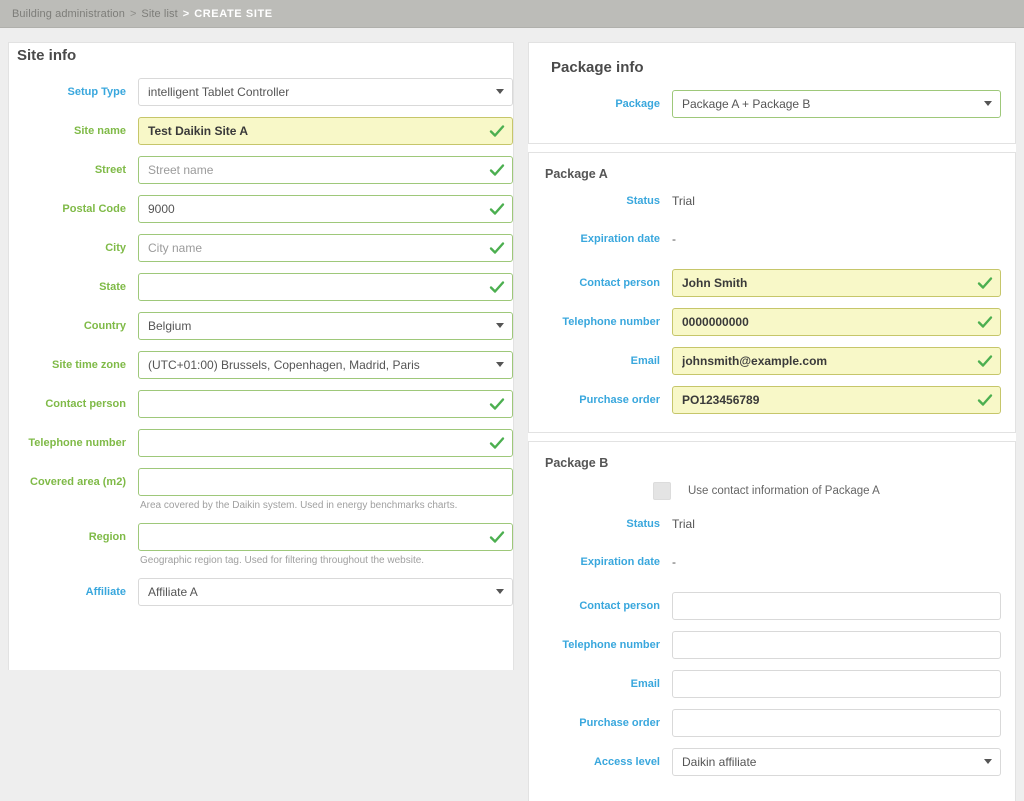  I want to click on package-a-expiration-date-value: -, so click(674, 239).